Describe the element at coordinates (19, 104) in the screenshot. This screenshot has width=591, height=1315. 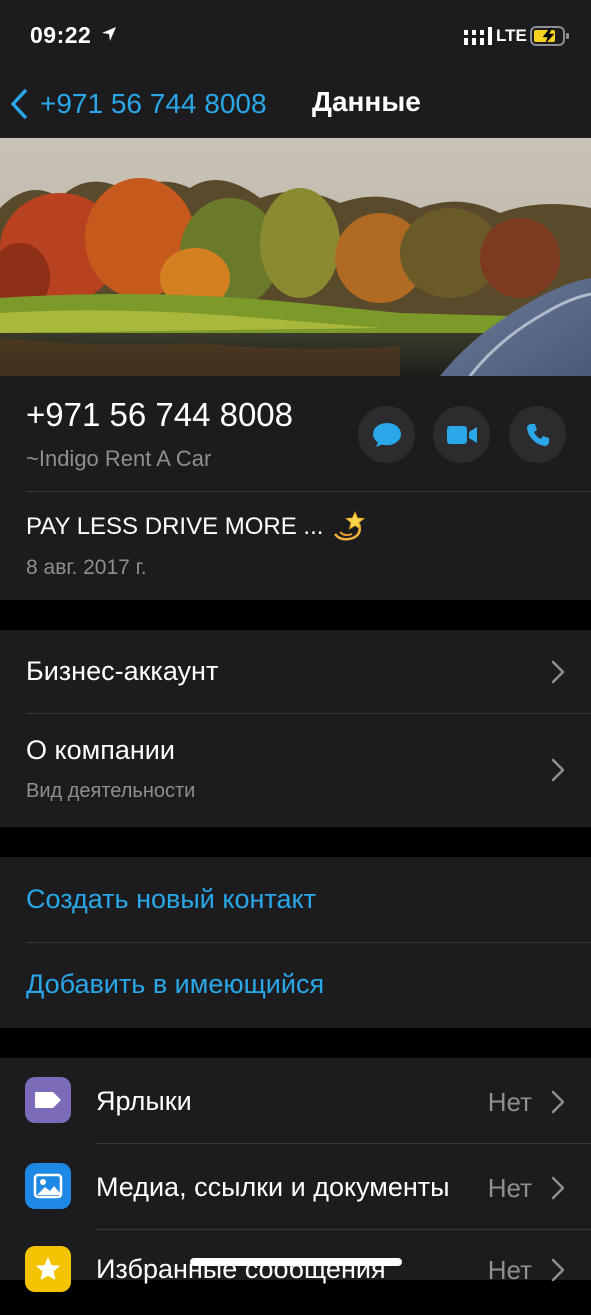
I see `back-chevron-icon` at that location.